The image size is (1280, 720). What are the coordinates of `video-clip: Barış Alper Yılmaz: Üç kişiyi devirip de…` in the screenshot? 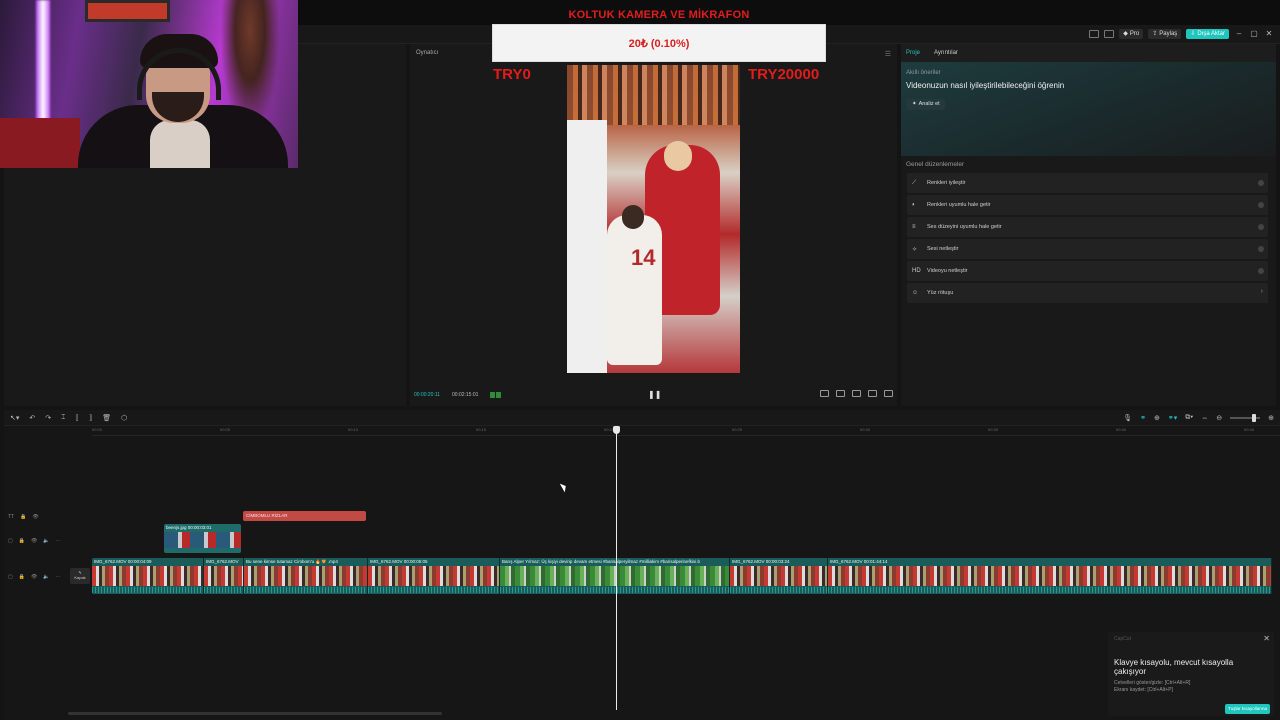 It's located at (615, 576).